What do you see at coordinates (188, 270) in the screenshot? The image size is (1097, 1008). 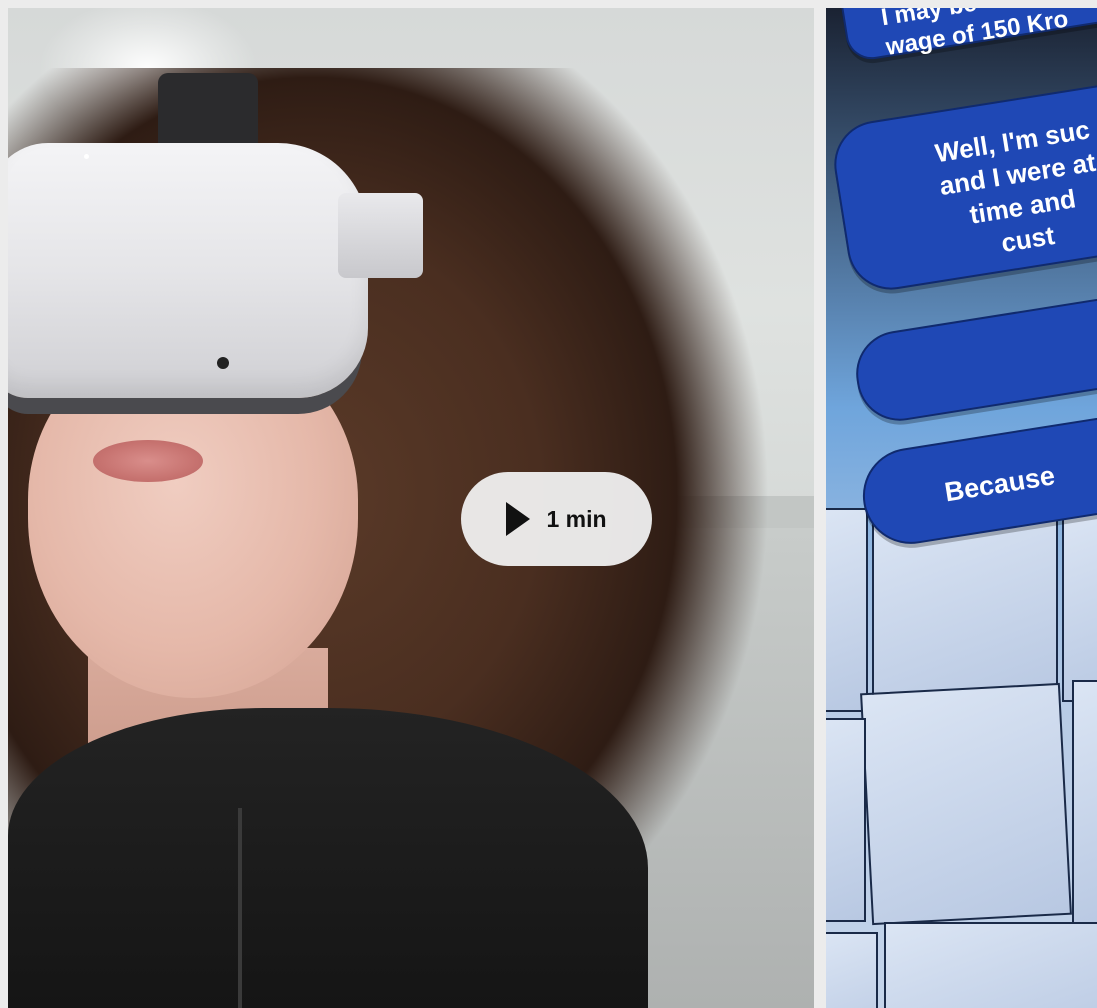 I see `vr-headset` at bounding box center [188, 270].